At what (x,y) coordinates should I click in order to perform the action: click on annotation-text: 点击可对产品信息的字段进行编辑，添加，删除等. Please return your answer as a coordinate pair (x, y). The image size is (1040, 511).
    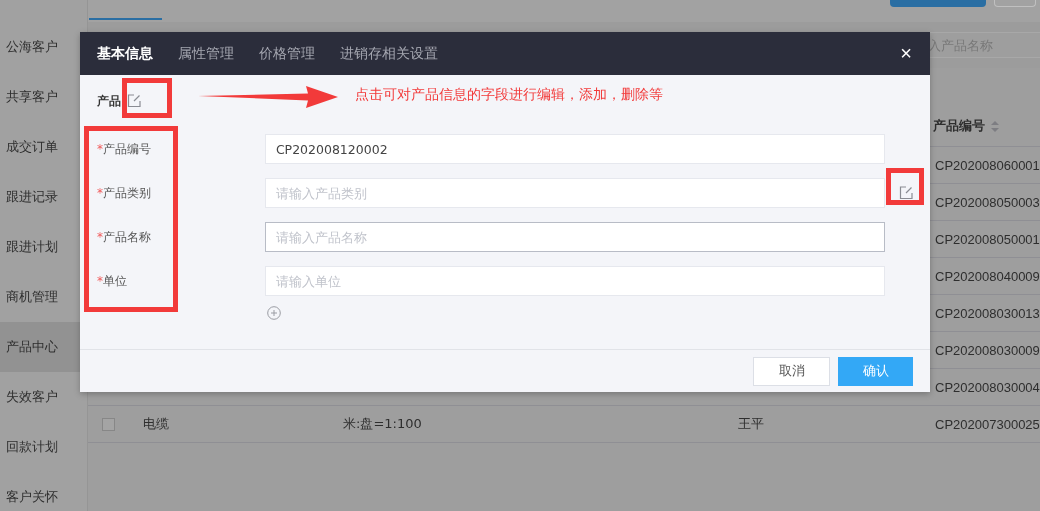
    Looking at the image, I should click on (509, 95).